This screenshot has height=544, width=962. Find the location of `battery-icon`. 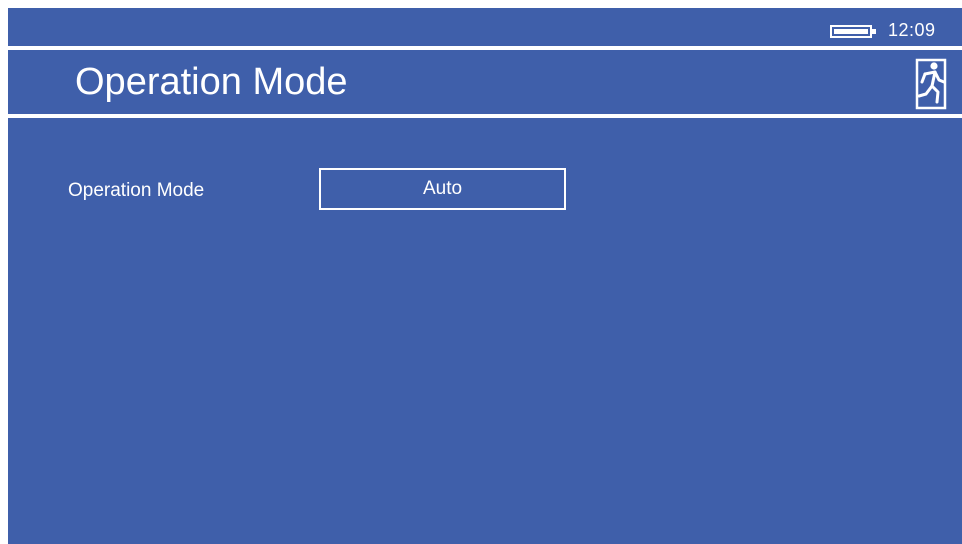

battery-icon is located at coordinates (853, 31).